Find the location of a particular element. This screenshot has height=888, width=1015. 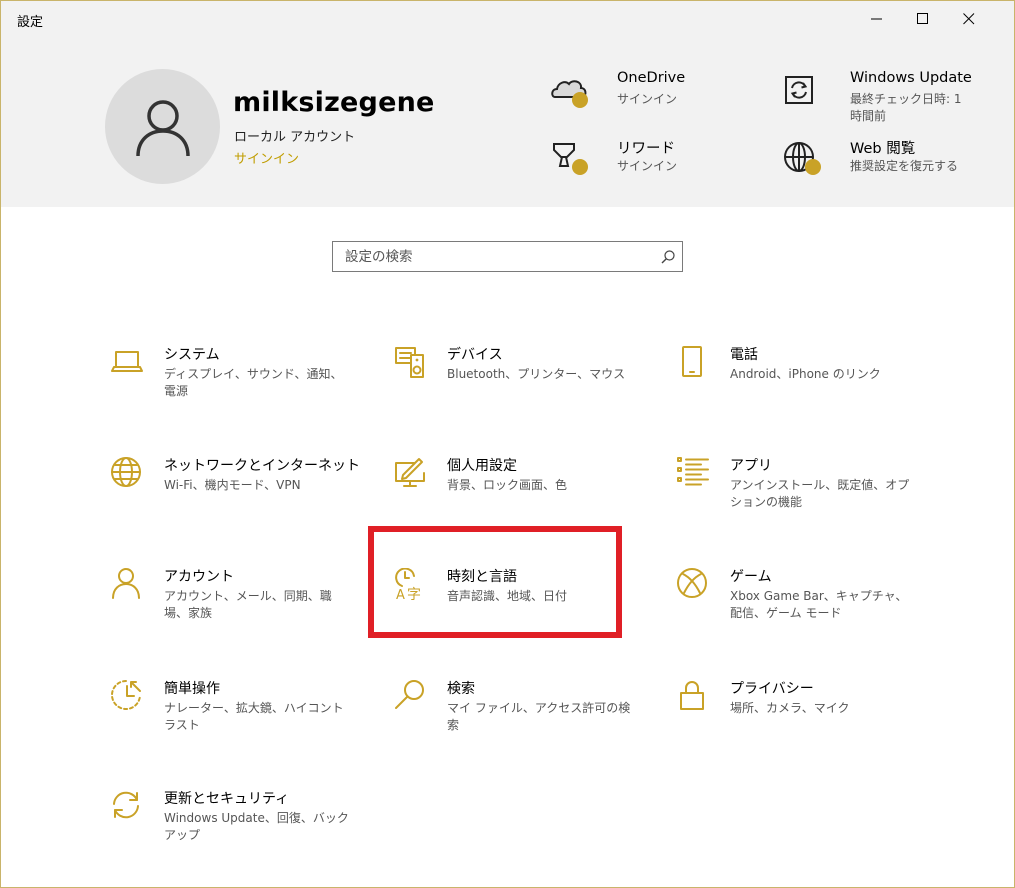

lock-icon is located at coordinates (692, 695).